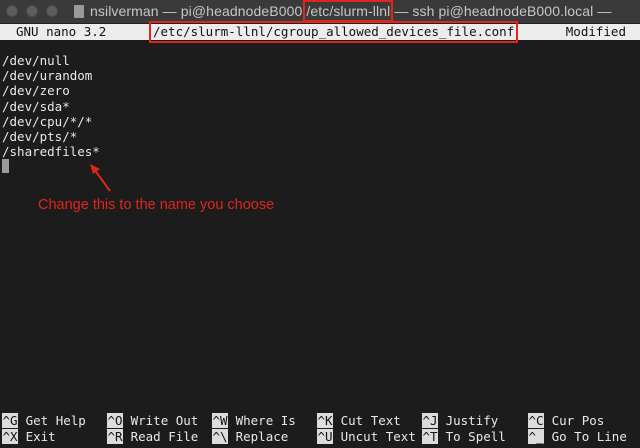 Image resolution: width=640 pixels, height=448 pixels. What do you see at coordinates (325, 436) in the screenshot?
I see `shortcut-key: ^U` at bounding box center [325, 436].